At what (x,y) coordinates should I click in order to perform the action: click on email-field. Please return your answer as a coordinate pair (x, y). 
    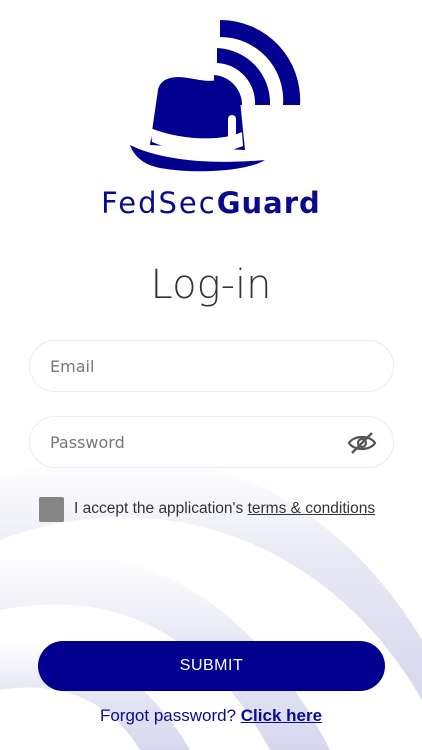
    Looking at the image, I should click on (211, 366).